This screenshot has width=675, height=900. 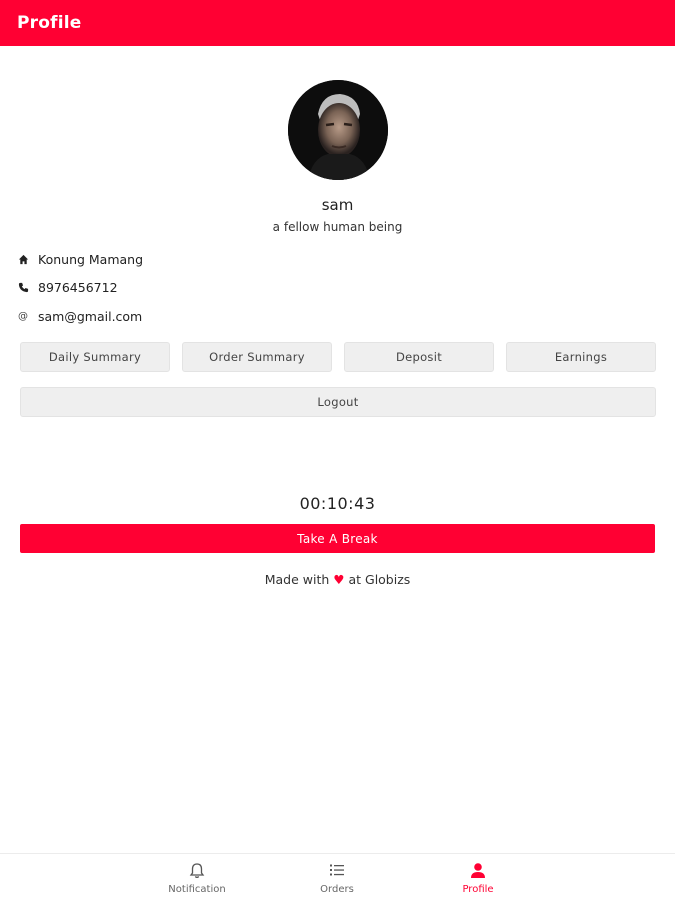 I want to click on page-title: Profile, so click(x=49, y=23).